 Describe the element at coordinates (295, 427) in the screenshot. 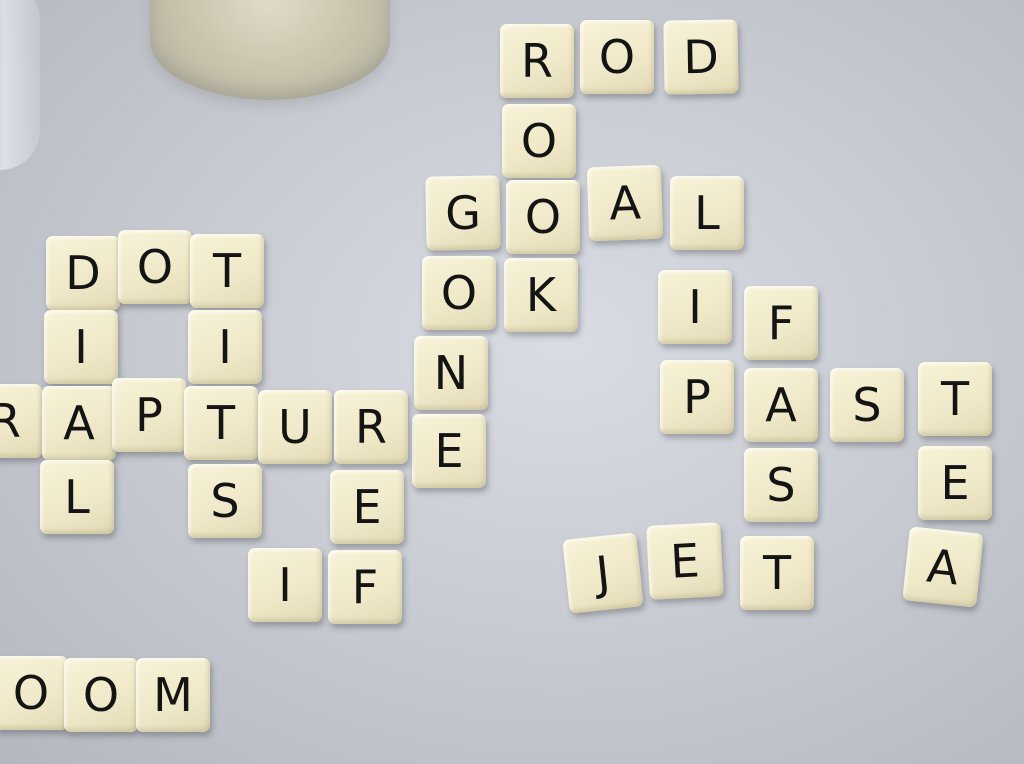

I see `letter-tile: U` at that location.